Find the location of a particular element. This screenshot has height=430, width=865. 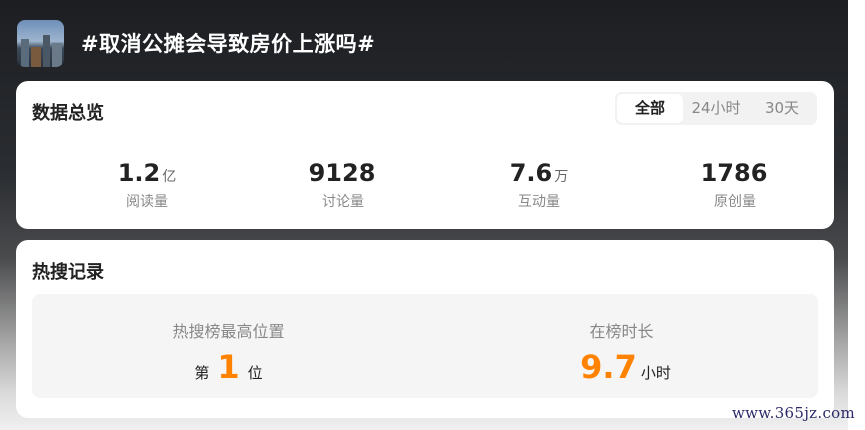

time-range-tabs: 全部 24小时 30天 is located at coordinates (716, 108).